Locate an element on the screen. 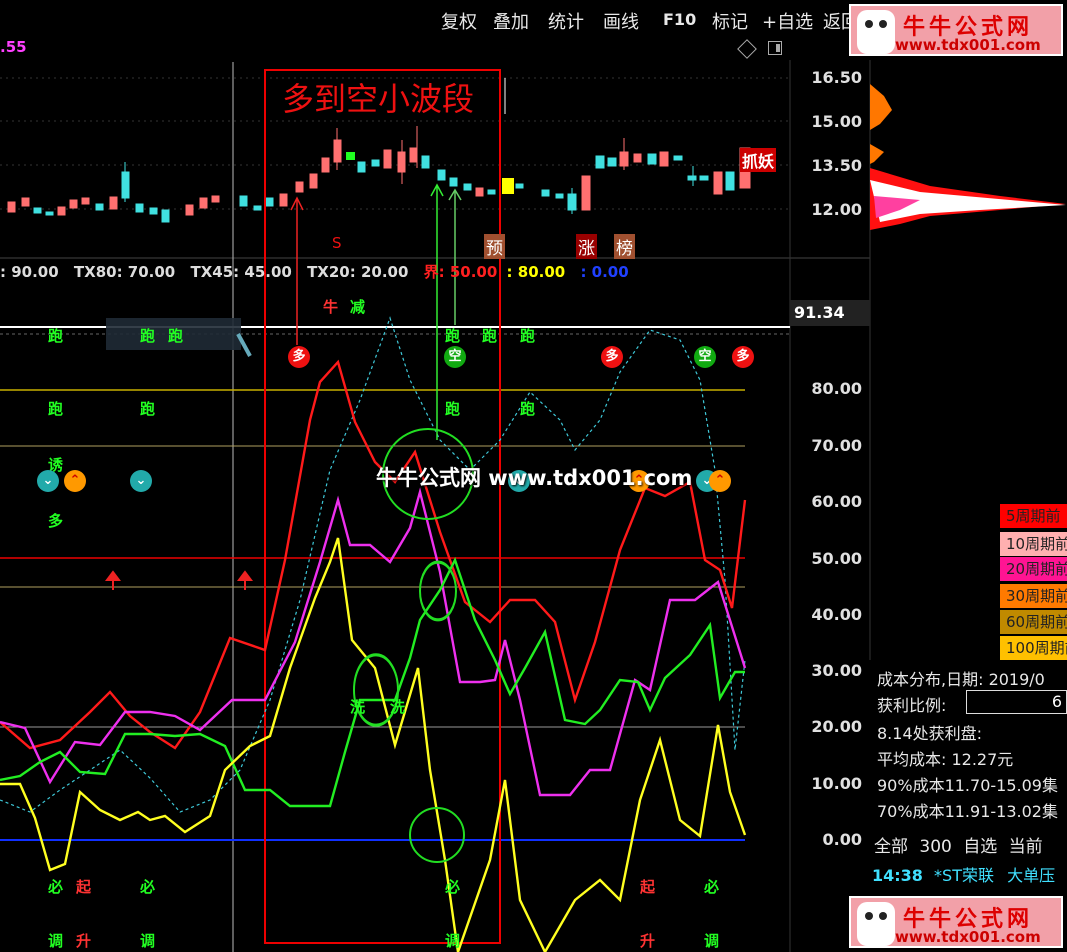  cow-logo-icon is located at coordinates (876, 924).